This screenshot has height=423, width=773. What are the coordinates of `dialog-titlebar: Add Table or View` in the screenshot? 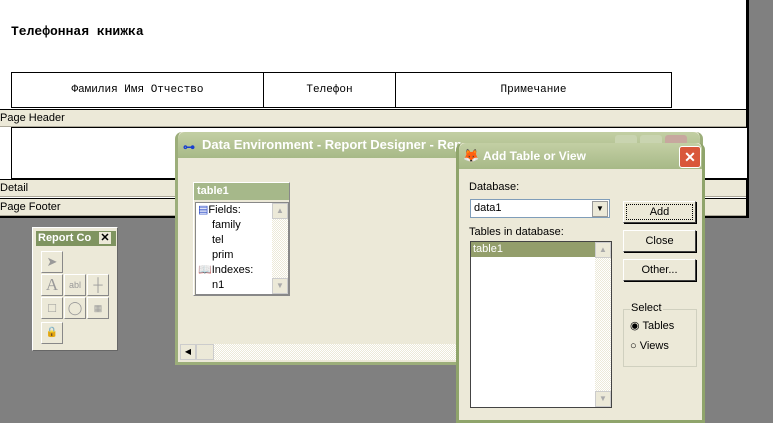 It's located at (580, 156).